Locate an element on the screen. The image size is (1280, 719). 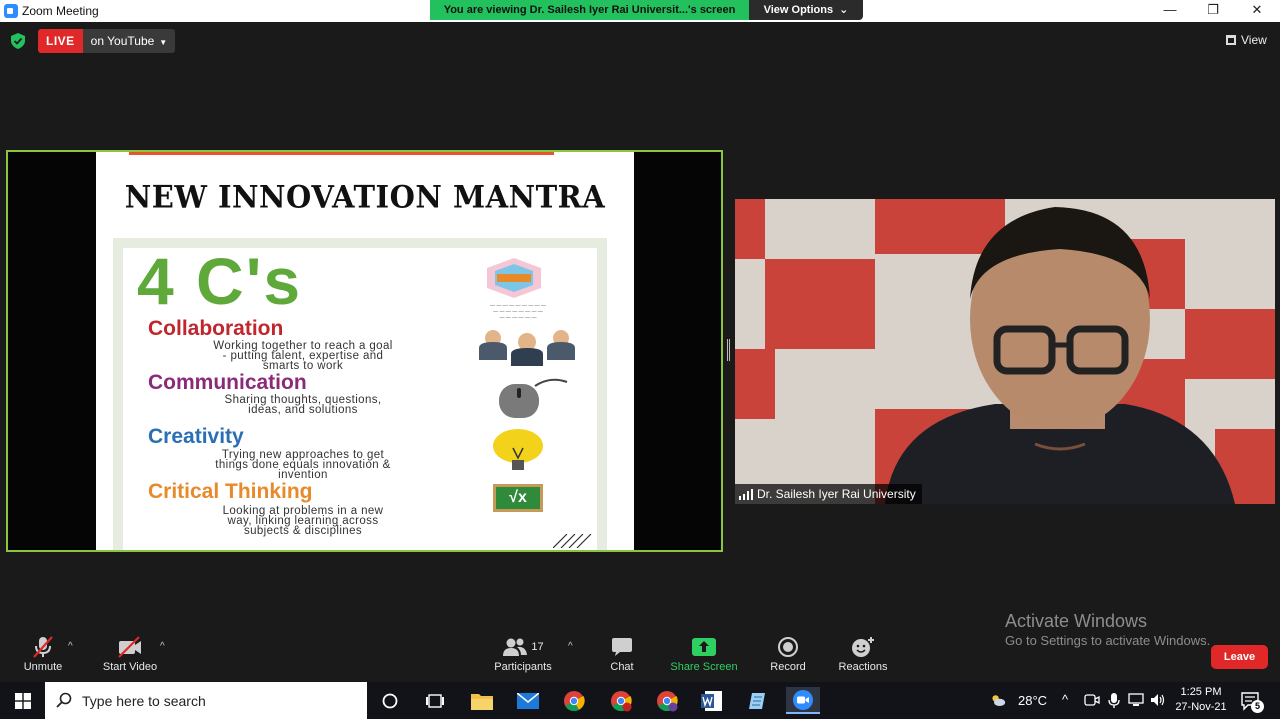
taskbar-chrome is located at coordinates (574, 700).